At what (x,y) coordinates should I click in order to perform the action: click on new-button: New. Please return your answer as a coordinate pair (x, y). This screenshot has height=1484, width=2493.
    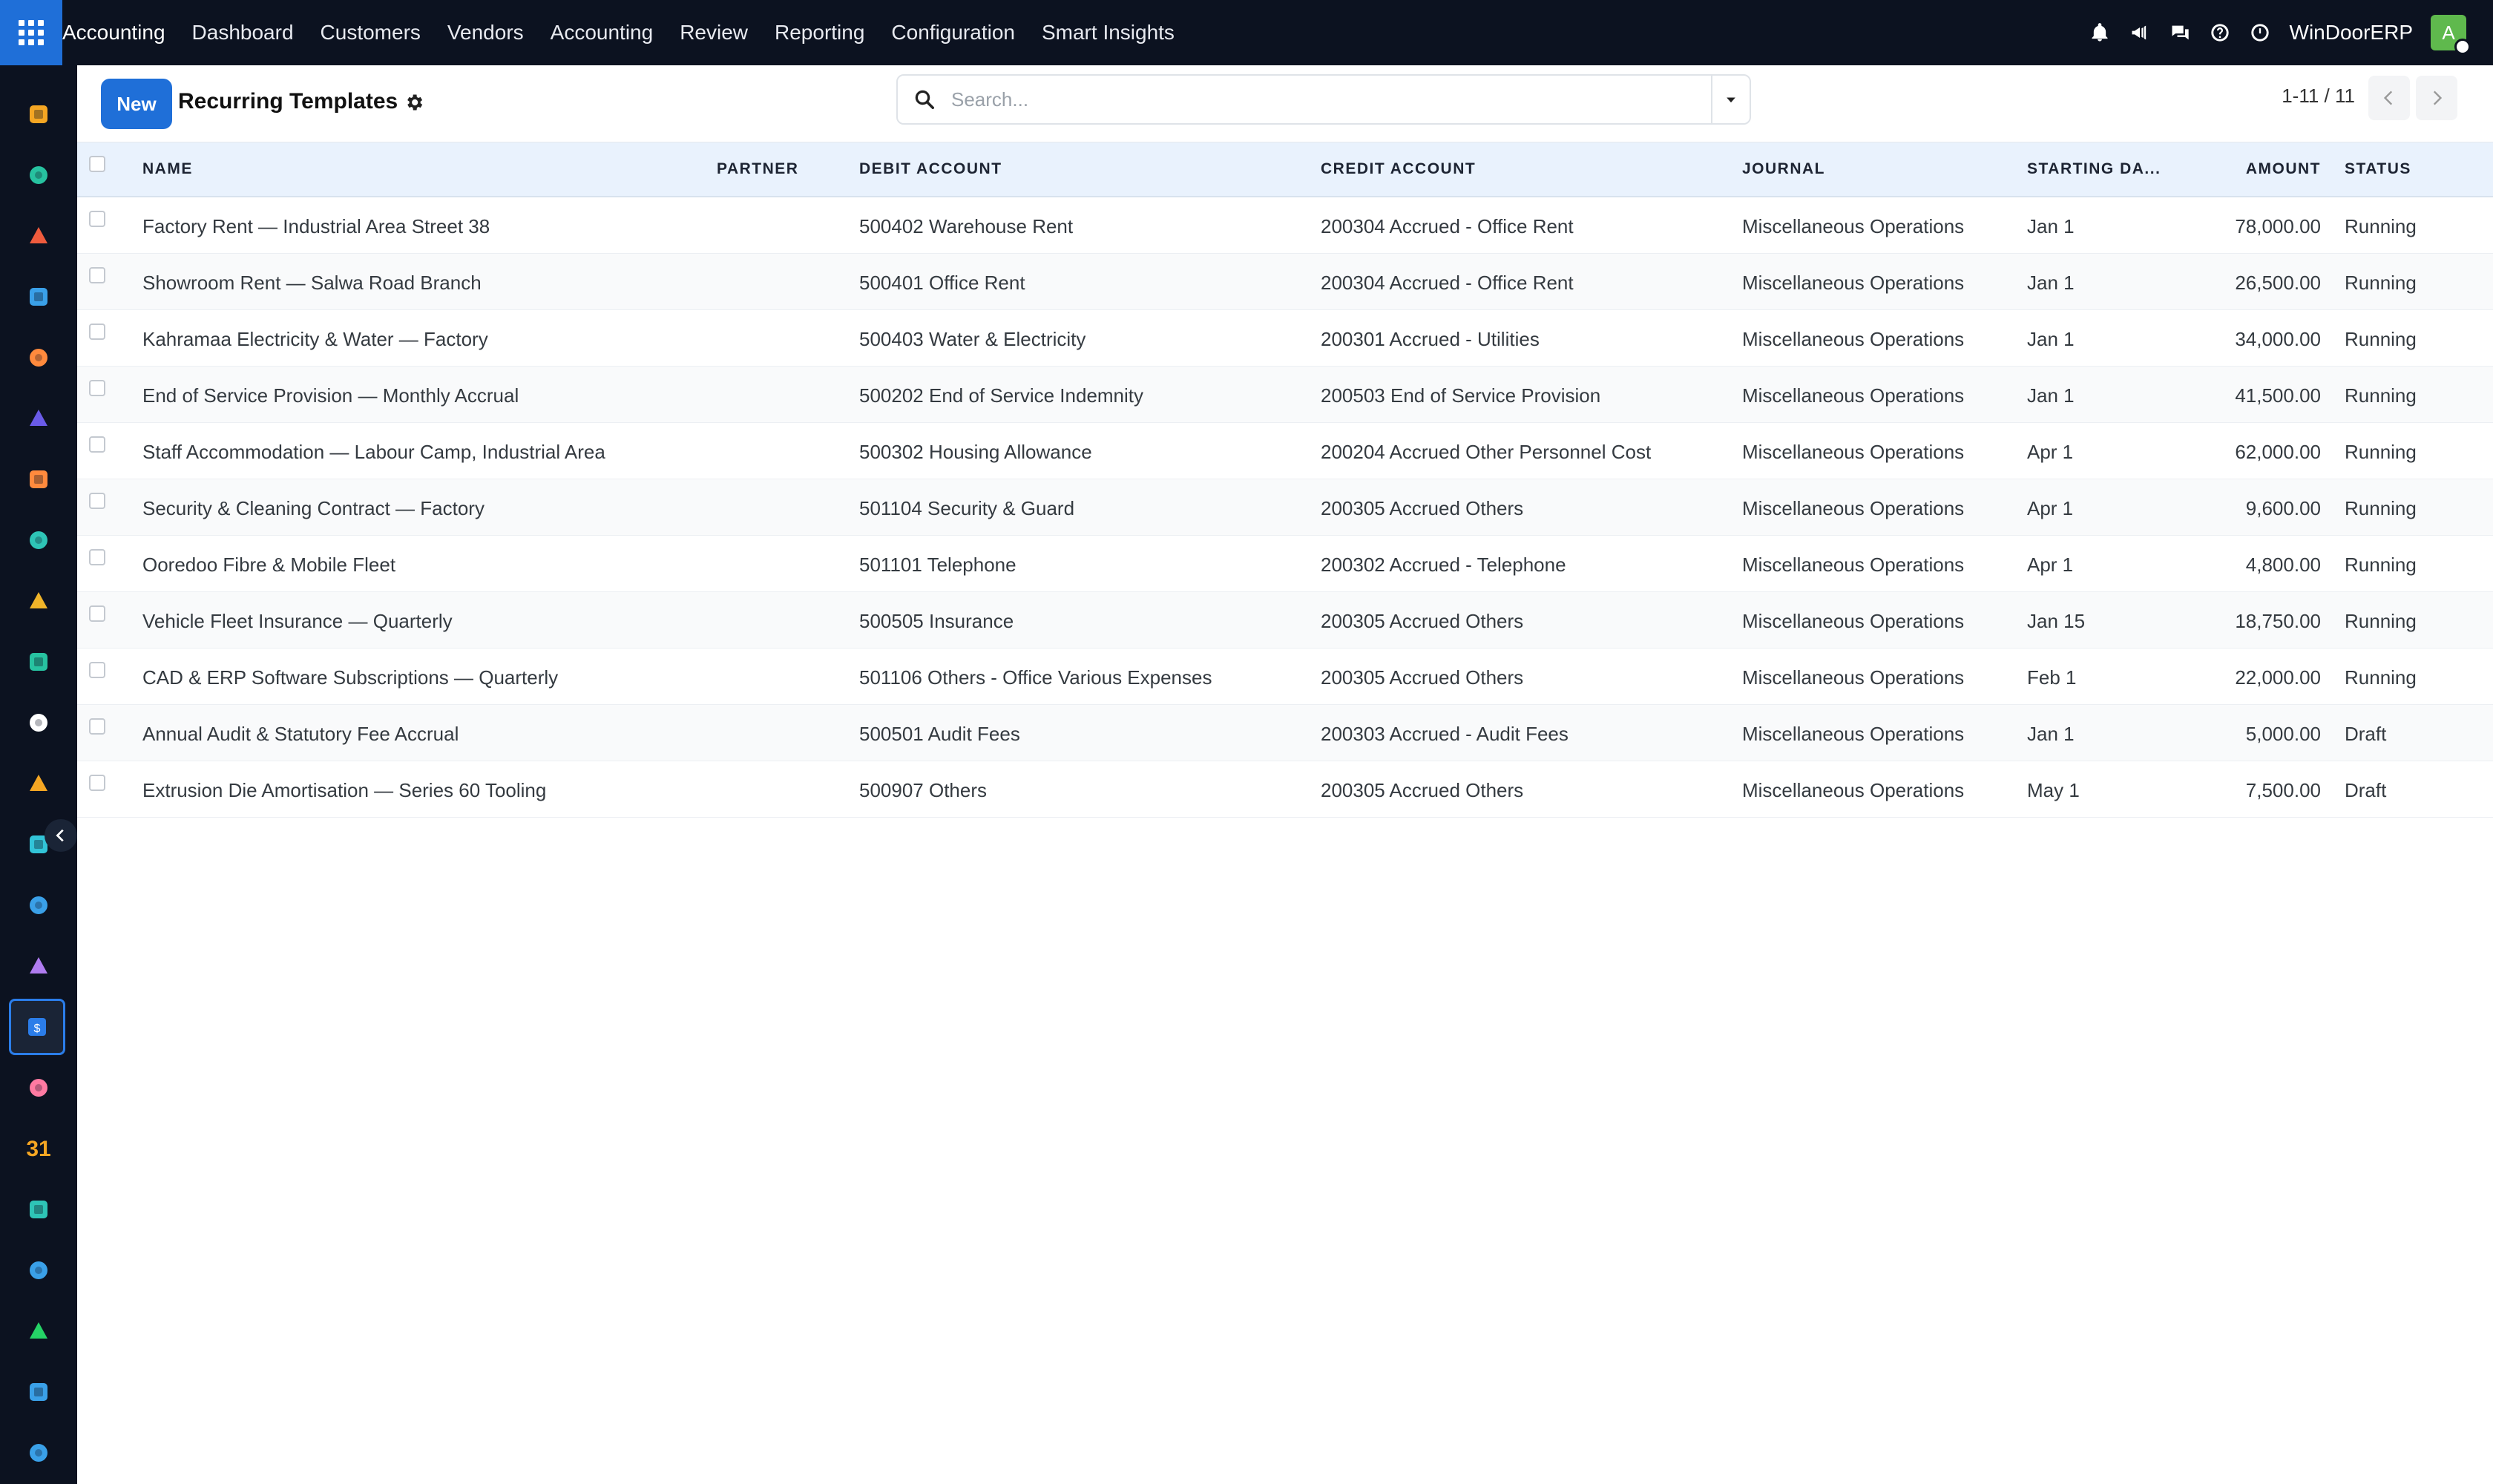
    Looking at the image, I should click on (136, 104).